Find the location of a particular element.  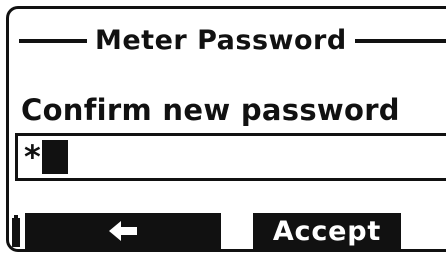

left-arrow-icon is located at coordinates (123, 231).